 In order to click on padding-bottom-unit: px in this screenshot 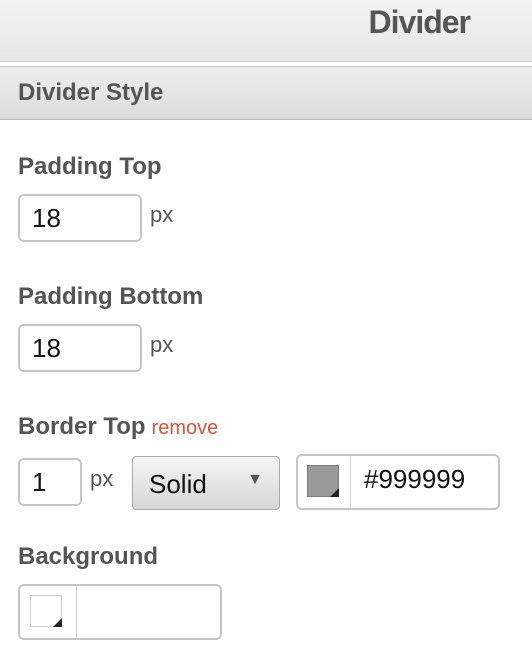, I will do `click(162, 344)`.